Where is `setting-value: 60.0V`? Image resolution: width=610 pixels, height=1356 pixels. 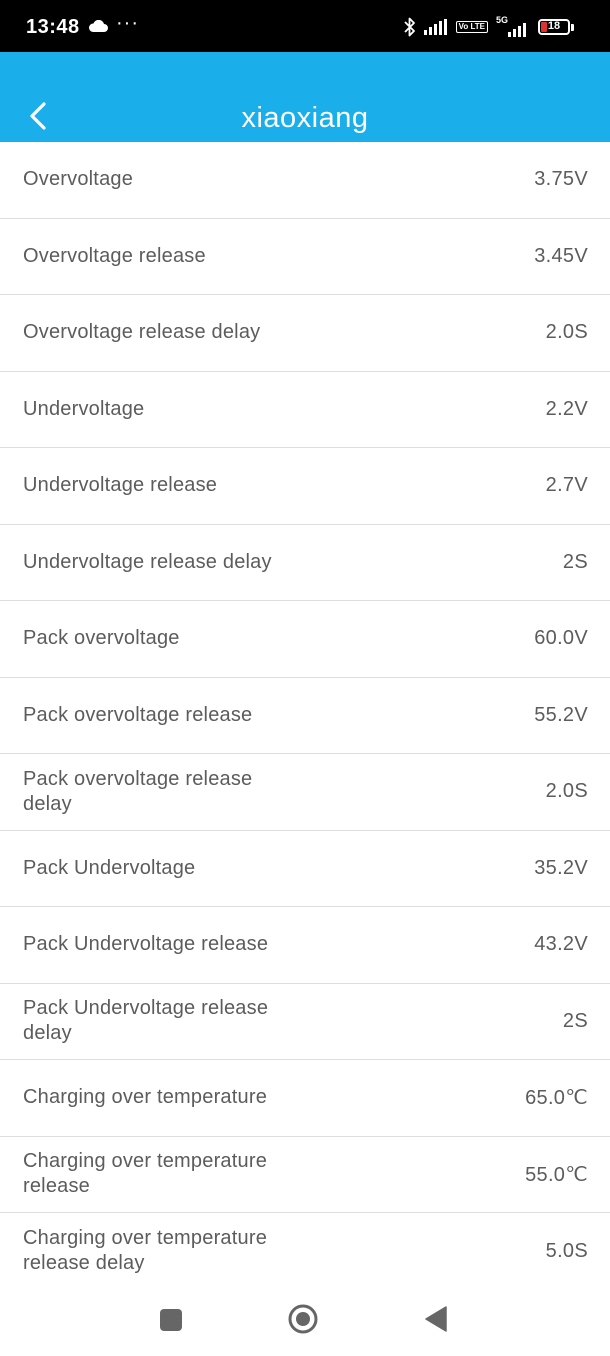
setting-value: 60.0V is located at coordinates (561, 638).